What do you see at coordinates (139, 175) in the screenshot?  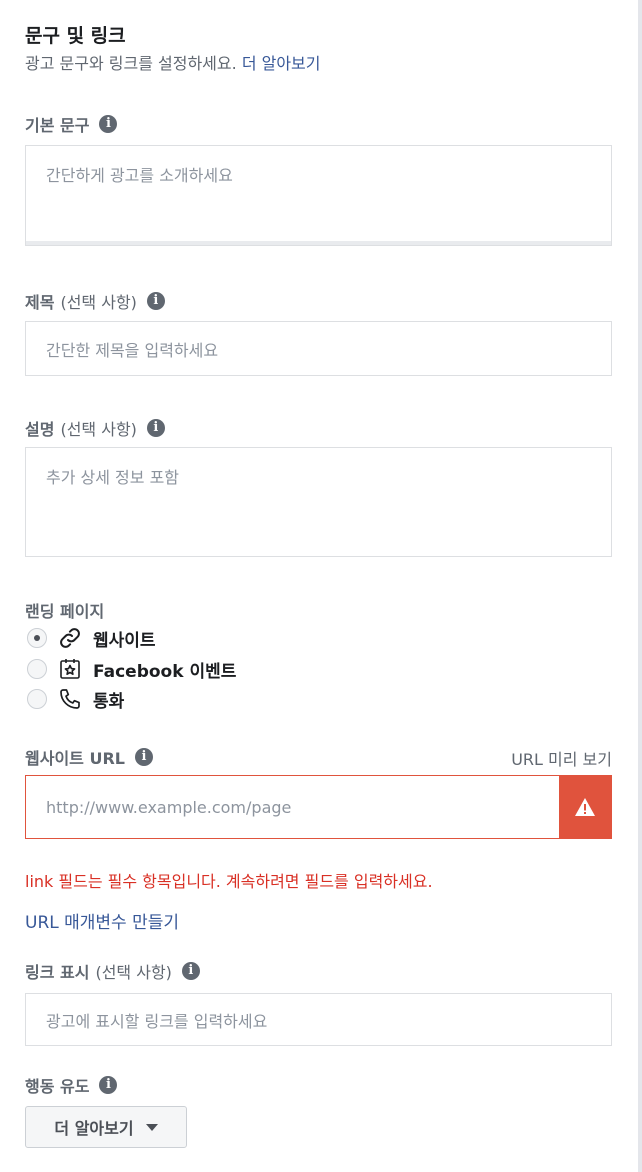 I see `primary-text-placeholder: 간단하게 광고를 소개하세요` at bounding box center [139, 175].